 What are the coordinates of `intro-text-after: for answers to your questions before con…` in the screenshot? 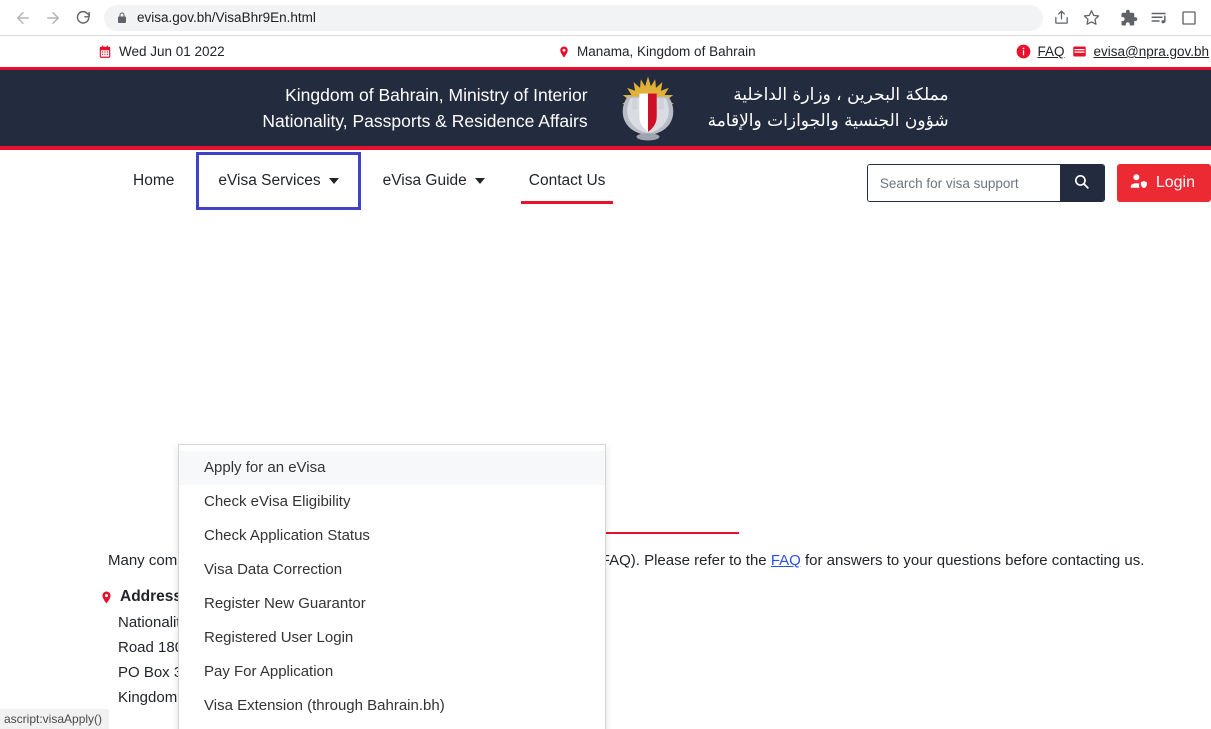 It's located at (972, 560).